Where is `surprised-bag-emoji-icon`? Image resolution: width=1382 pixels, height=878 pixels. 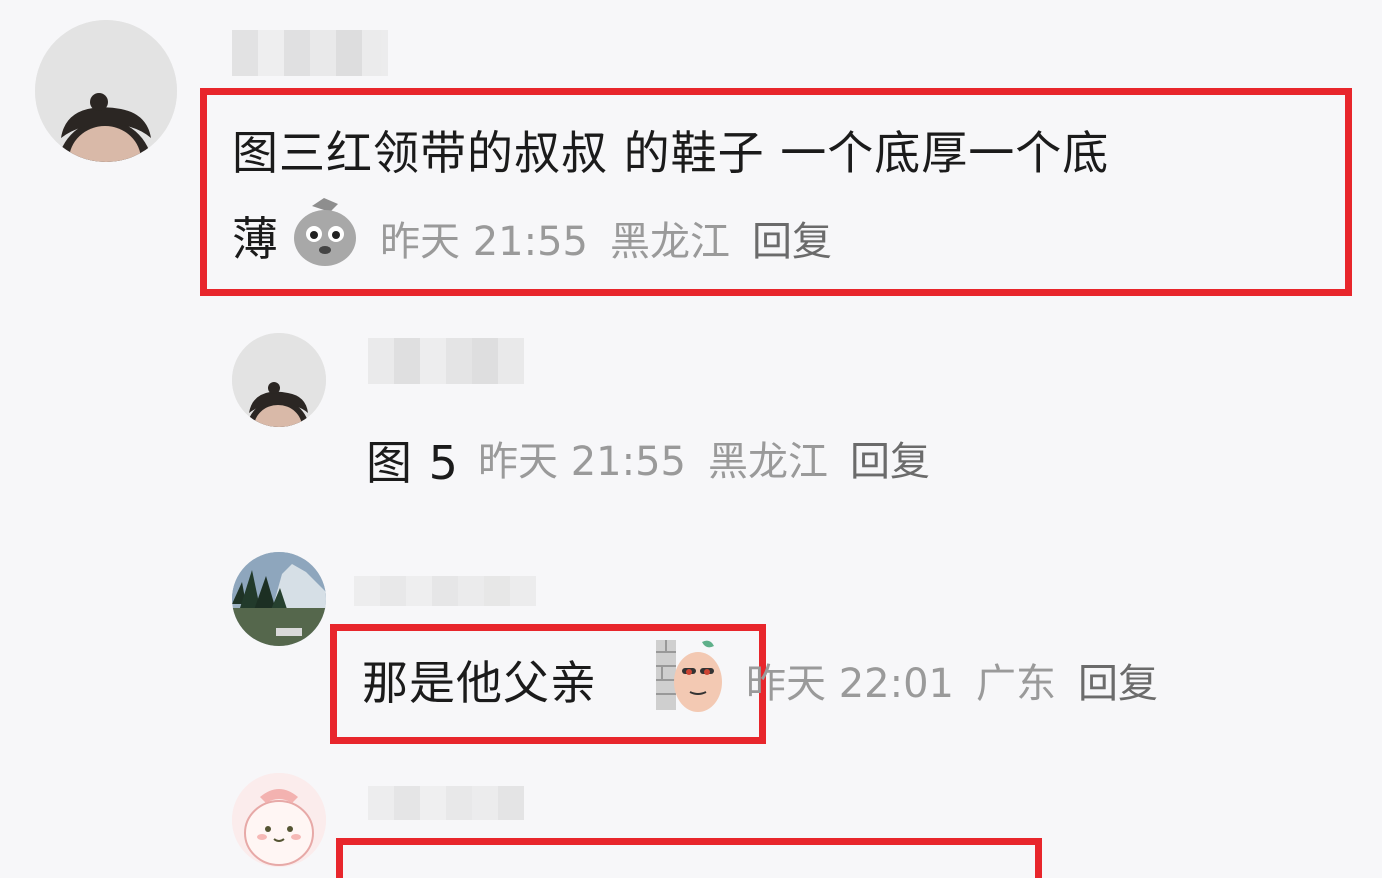
surprised-bag-emoji-icon is located at coordinates (325, 231).